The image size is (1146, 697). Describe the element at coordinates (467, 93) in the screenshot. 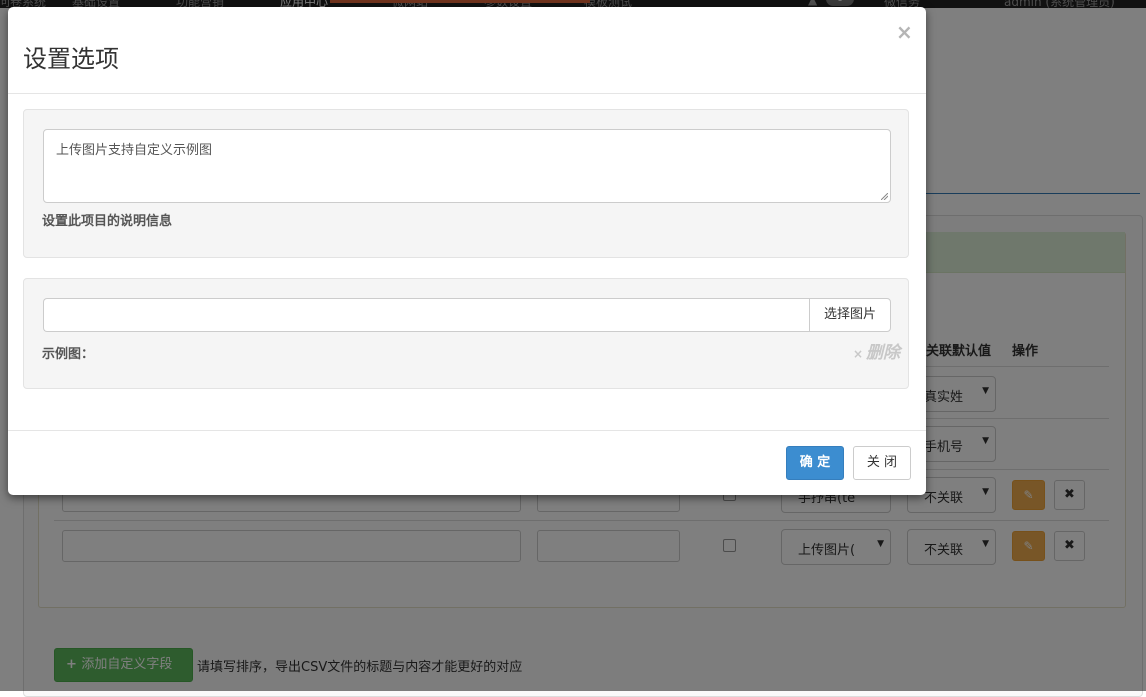

I see `modal-header-divider` at that location.